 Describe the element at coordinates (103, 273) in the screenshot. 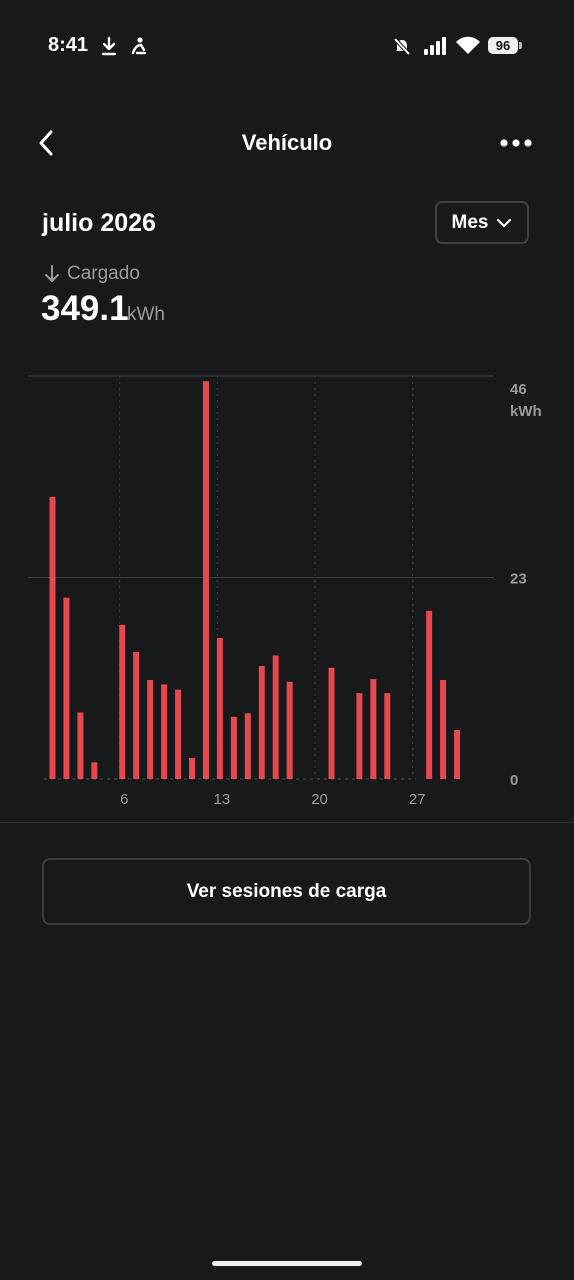

I see `charged-label-text: Cargado` at that location.